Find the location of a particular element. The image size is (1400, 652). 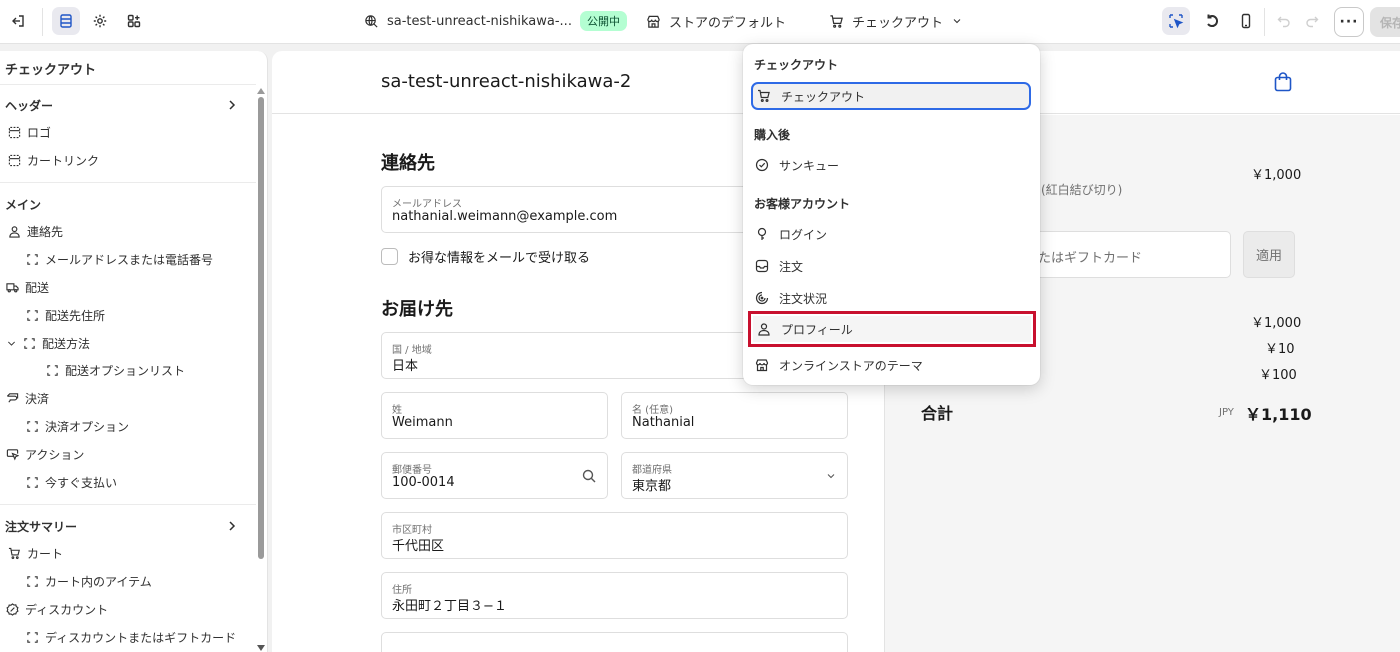

sidebar-item-shipping: 配送 is located at coordinates (27, 287).